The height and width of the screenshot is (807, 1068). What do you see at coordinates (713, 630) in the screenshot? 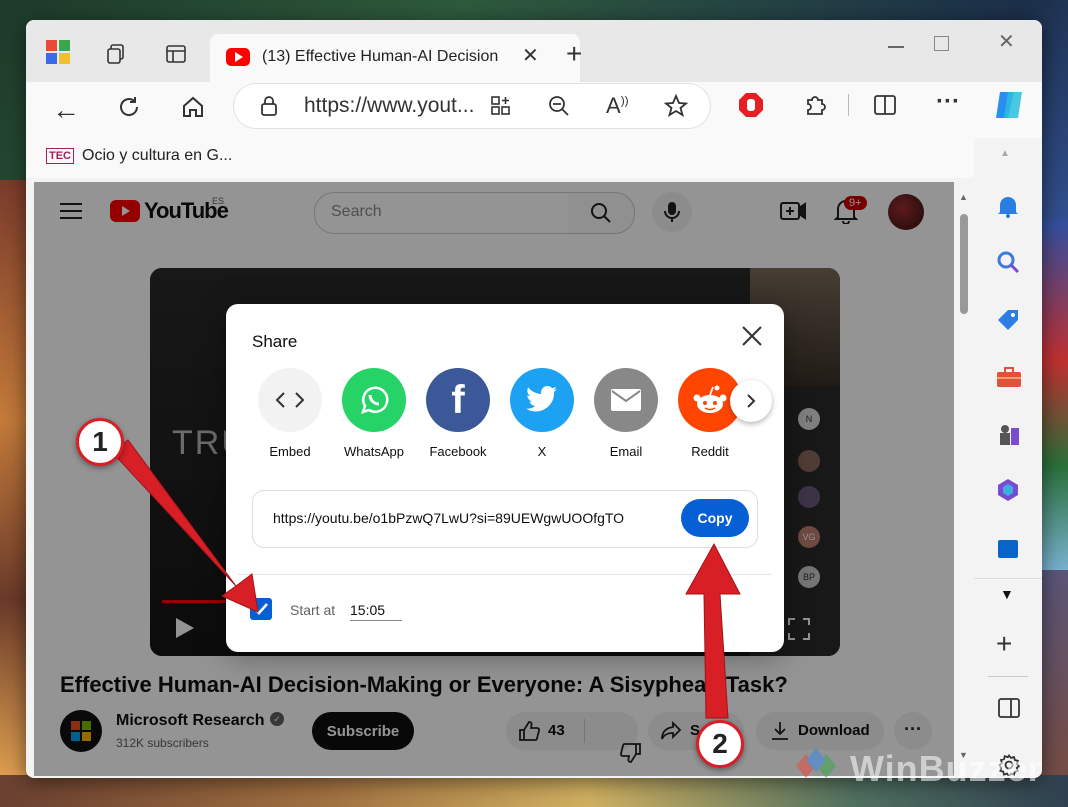
I see `arrow-to-copy` at bounding box center [713, 630].